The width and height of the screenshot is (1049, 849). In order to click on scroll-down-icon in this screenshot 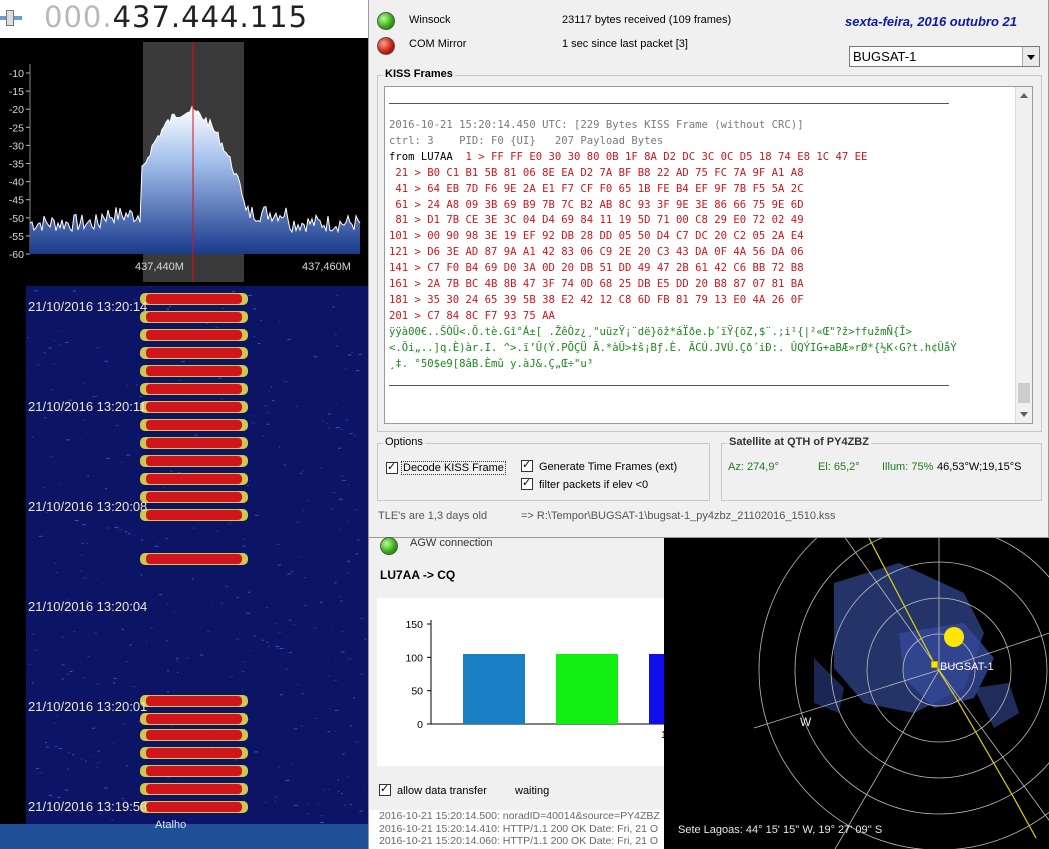, I will do `click(1024, 414)`.